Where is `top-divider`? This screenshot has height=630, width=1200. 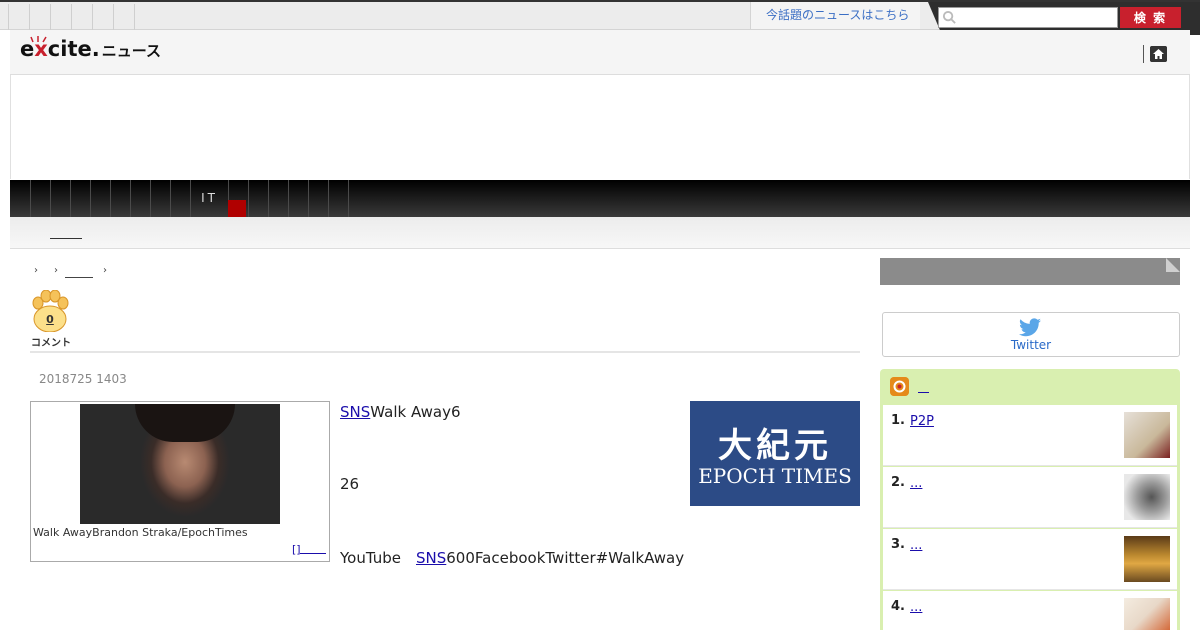 top-divider is located at coordinates (134, 17).